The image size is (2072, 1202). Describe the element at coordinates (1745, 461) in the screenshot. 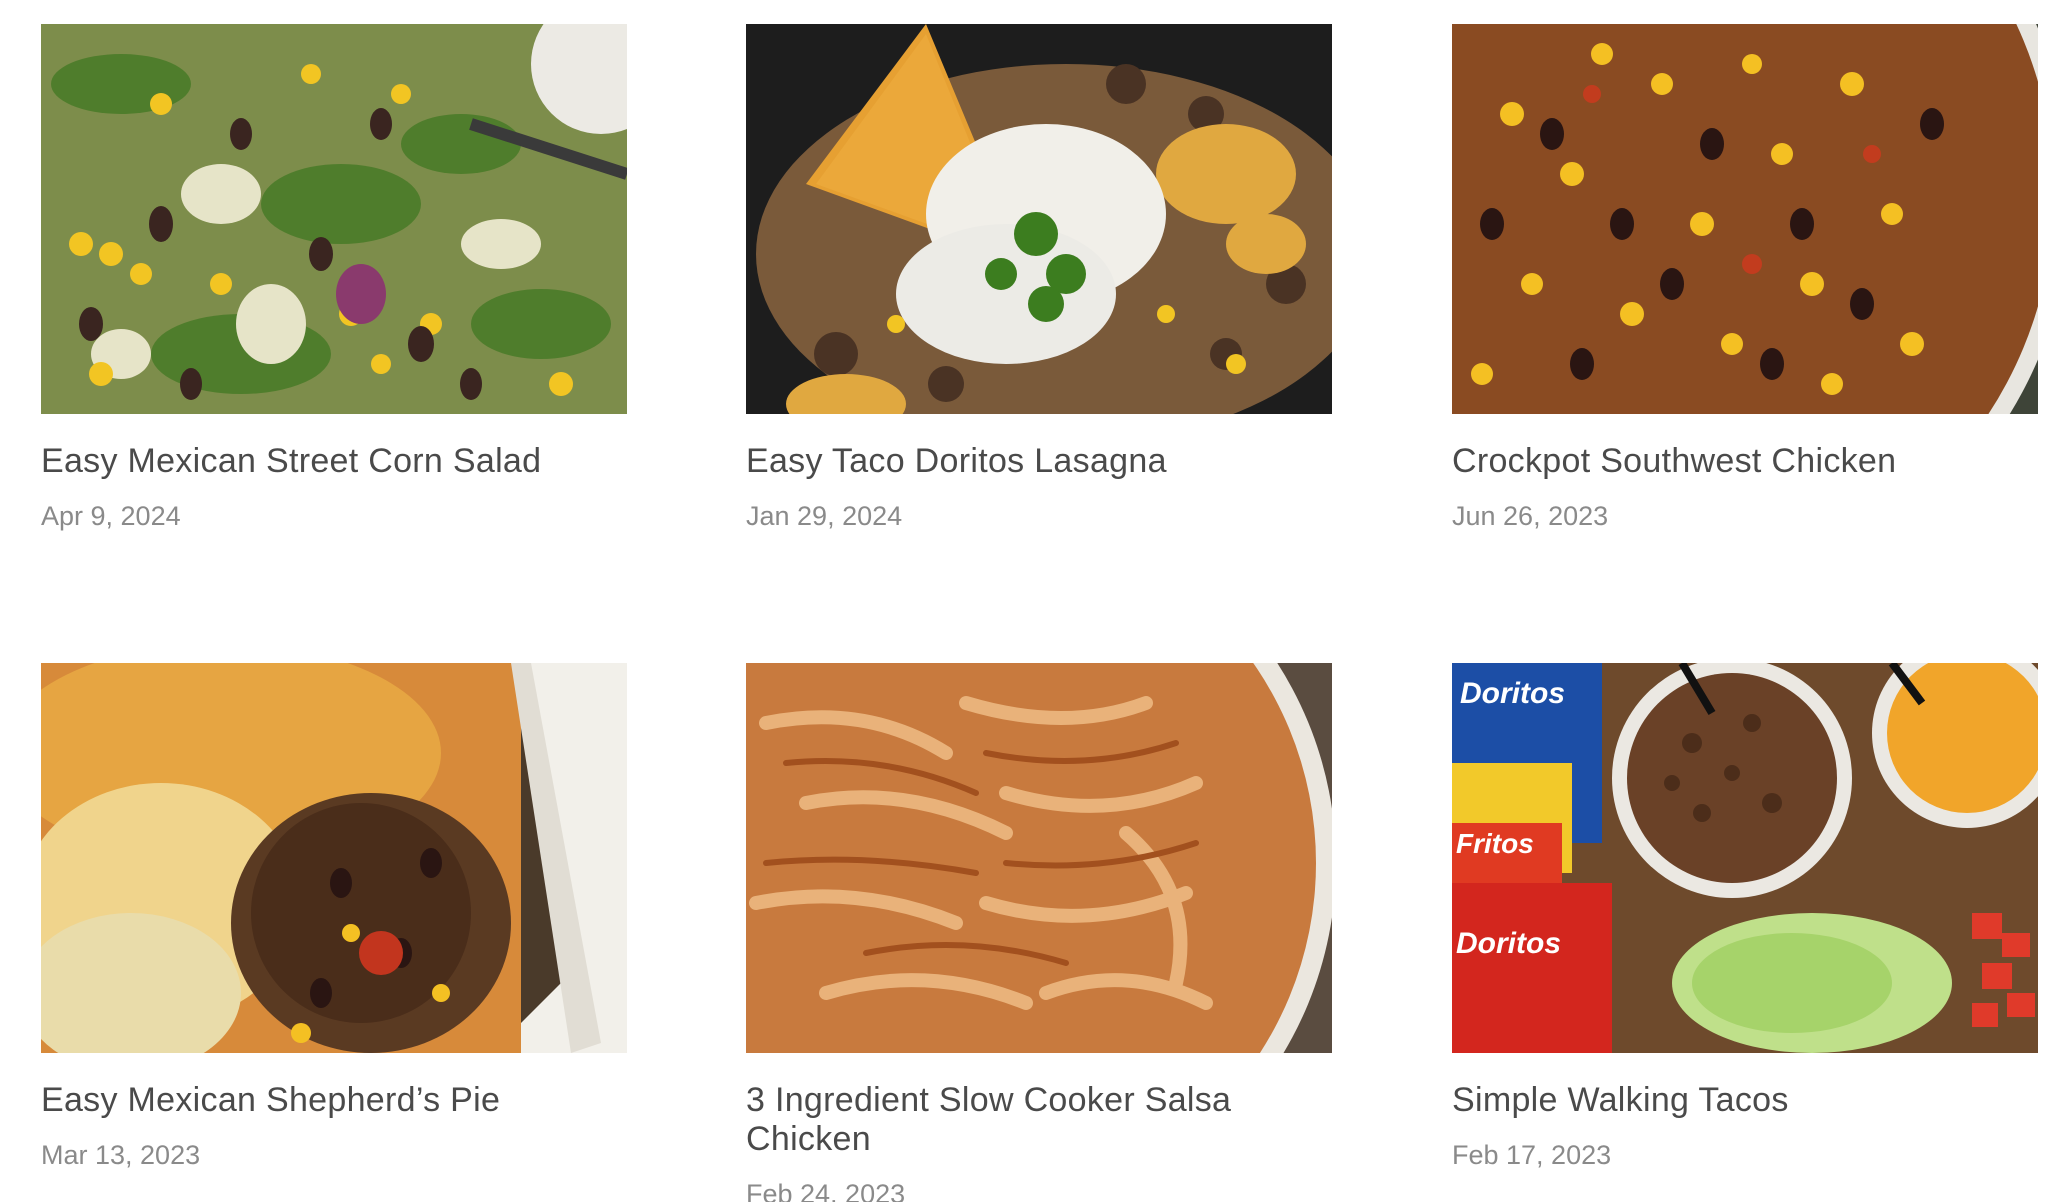

I see `recipe-title: Crockpot Southwest Chicken` at that location.